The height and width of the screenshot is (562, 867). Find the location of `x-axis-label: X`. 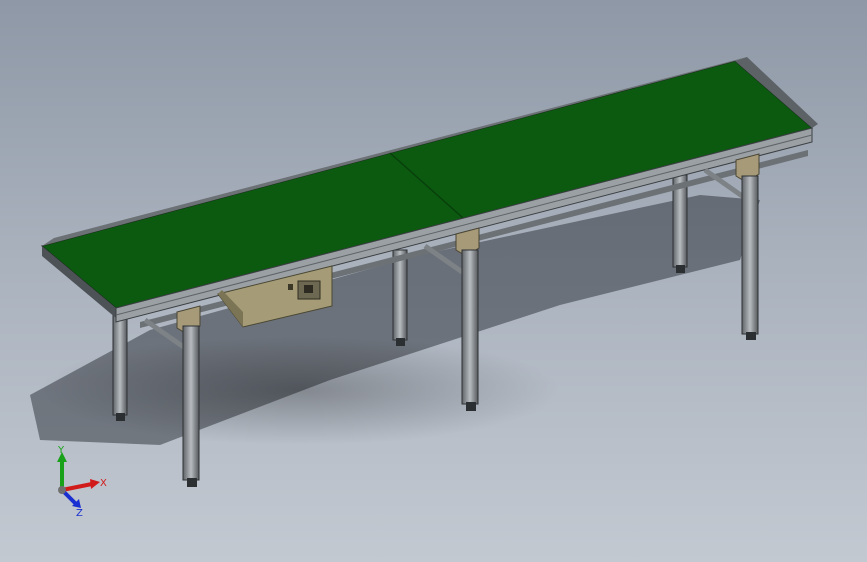

x-axis-label: X is located at coordinates (103, 483).